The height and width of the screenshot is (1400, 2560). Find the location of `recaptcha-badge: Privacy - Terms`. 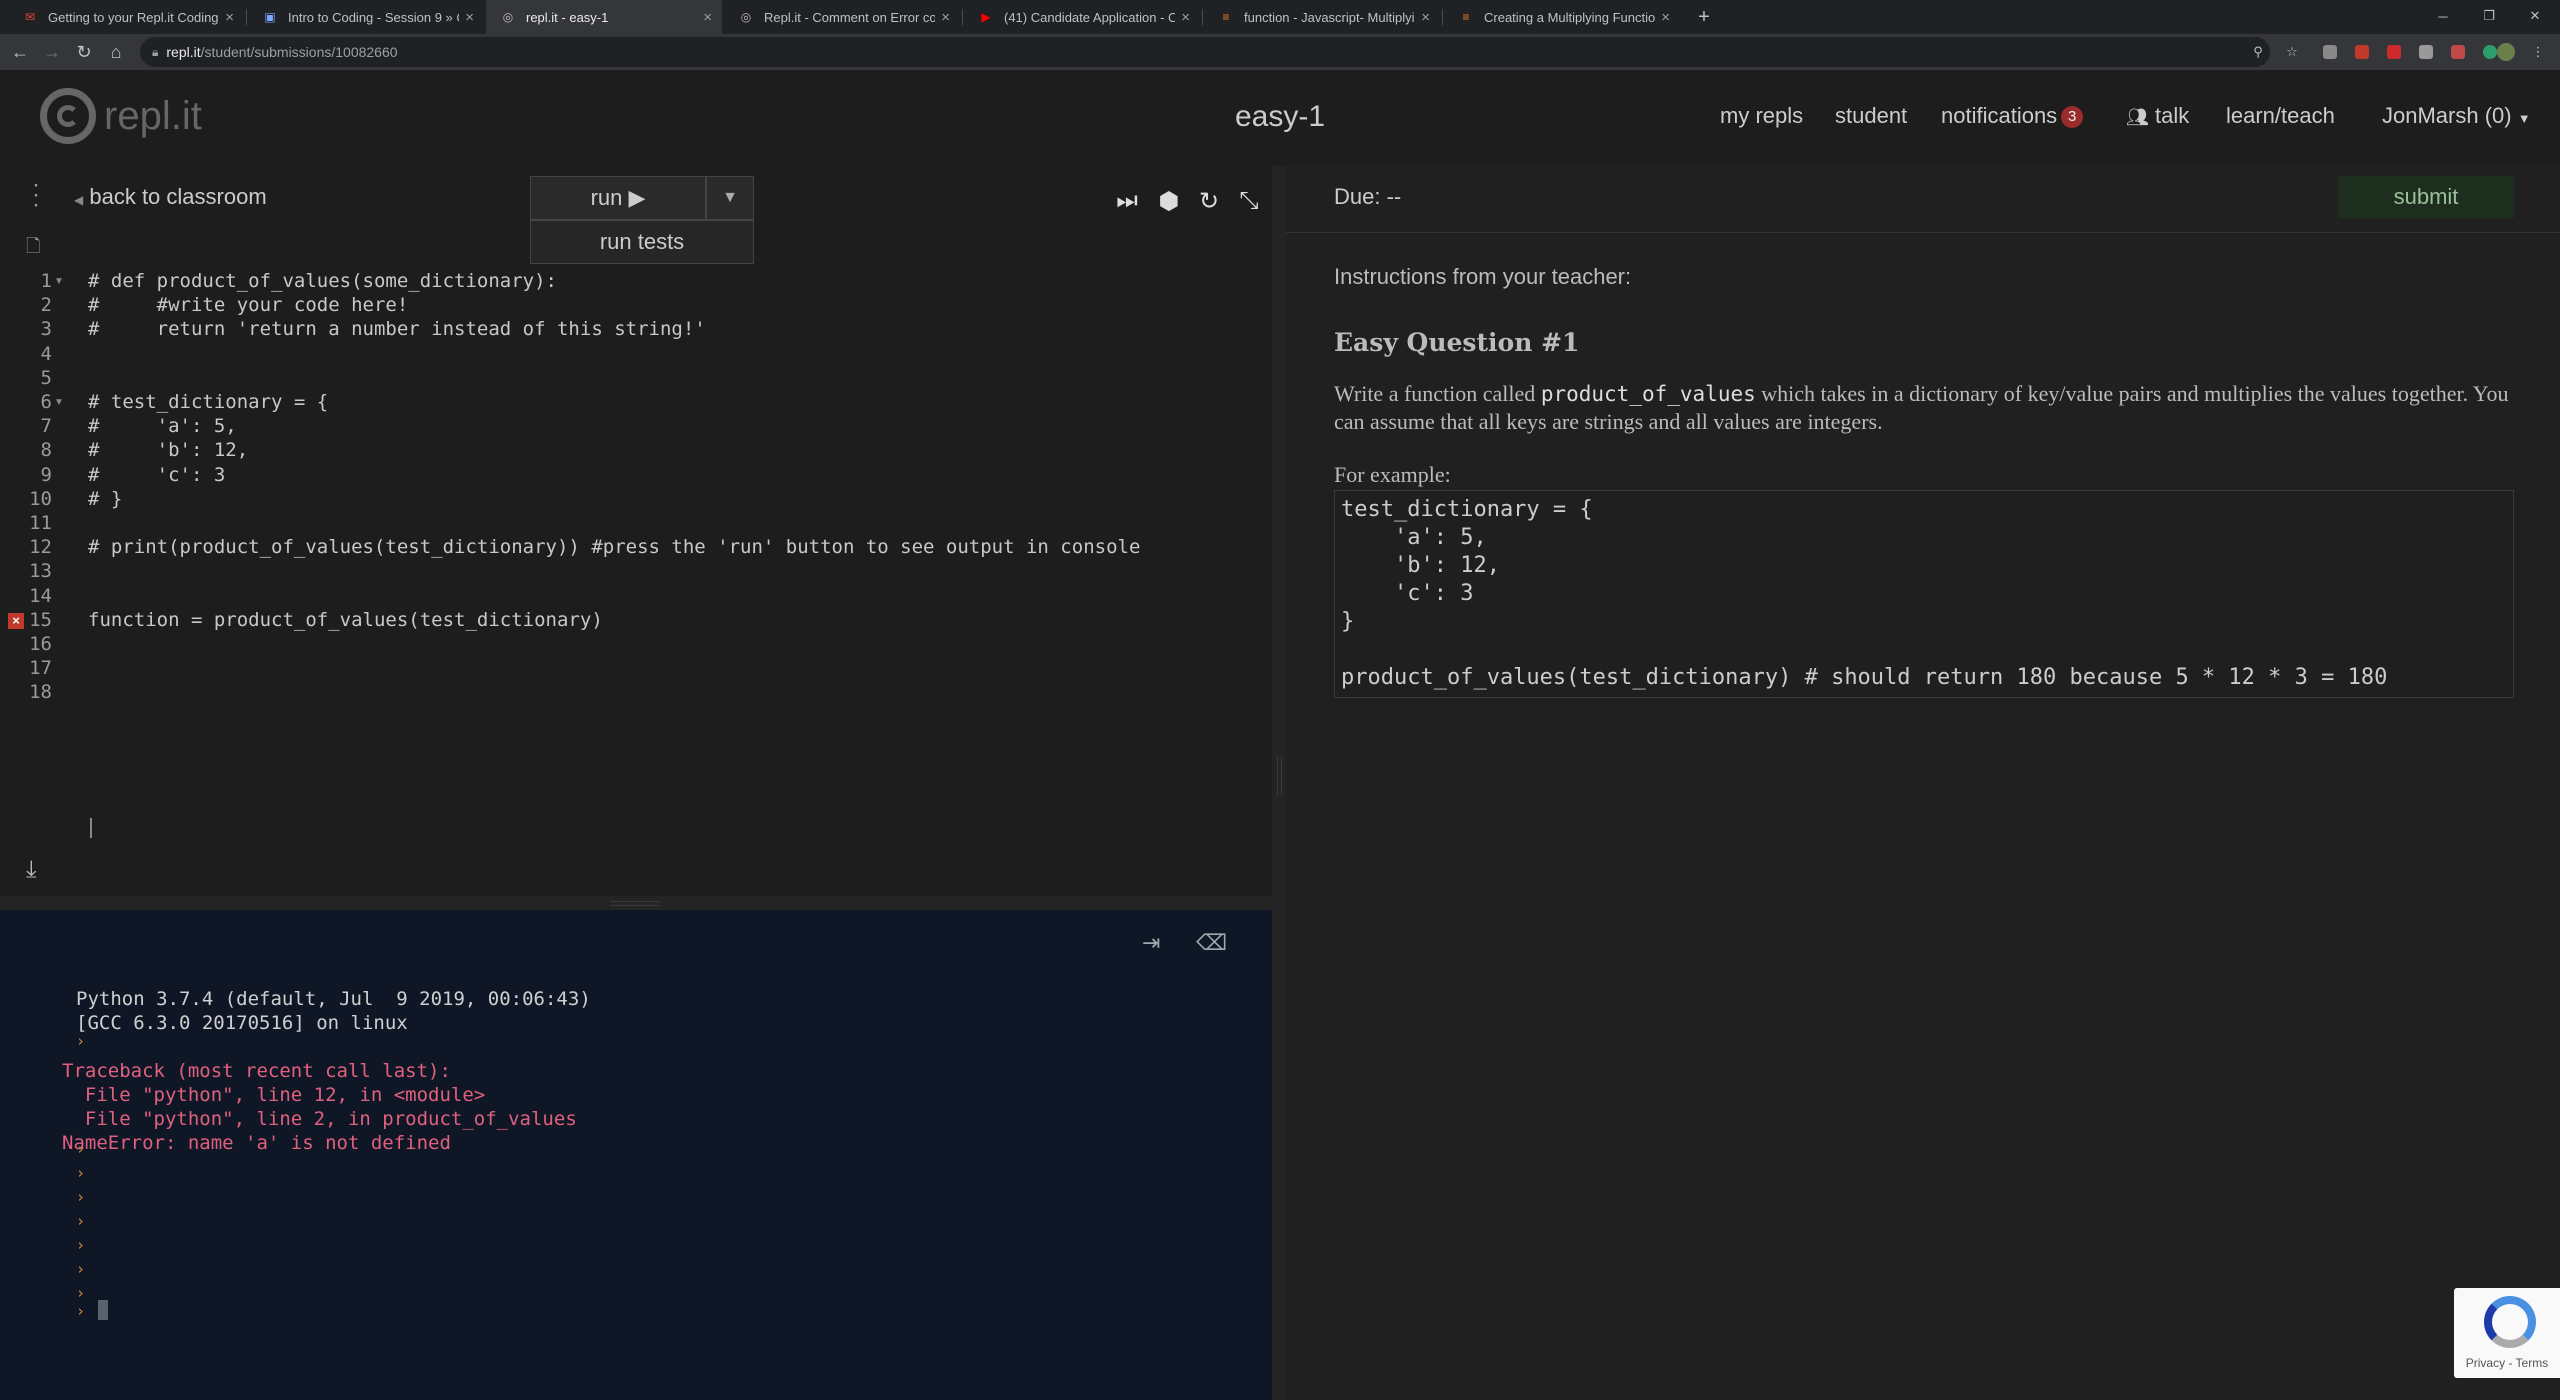

recaptcha-badge: Privacy - Terms is located at coordinates (2507, 1333).